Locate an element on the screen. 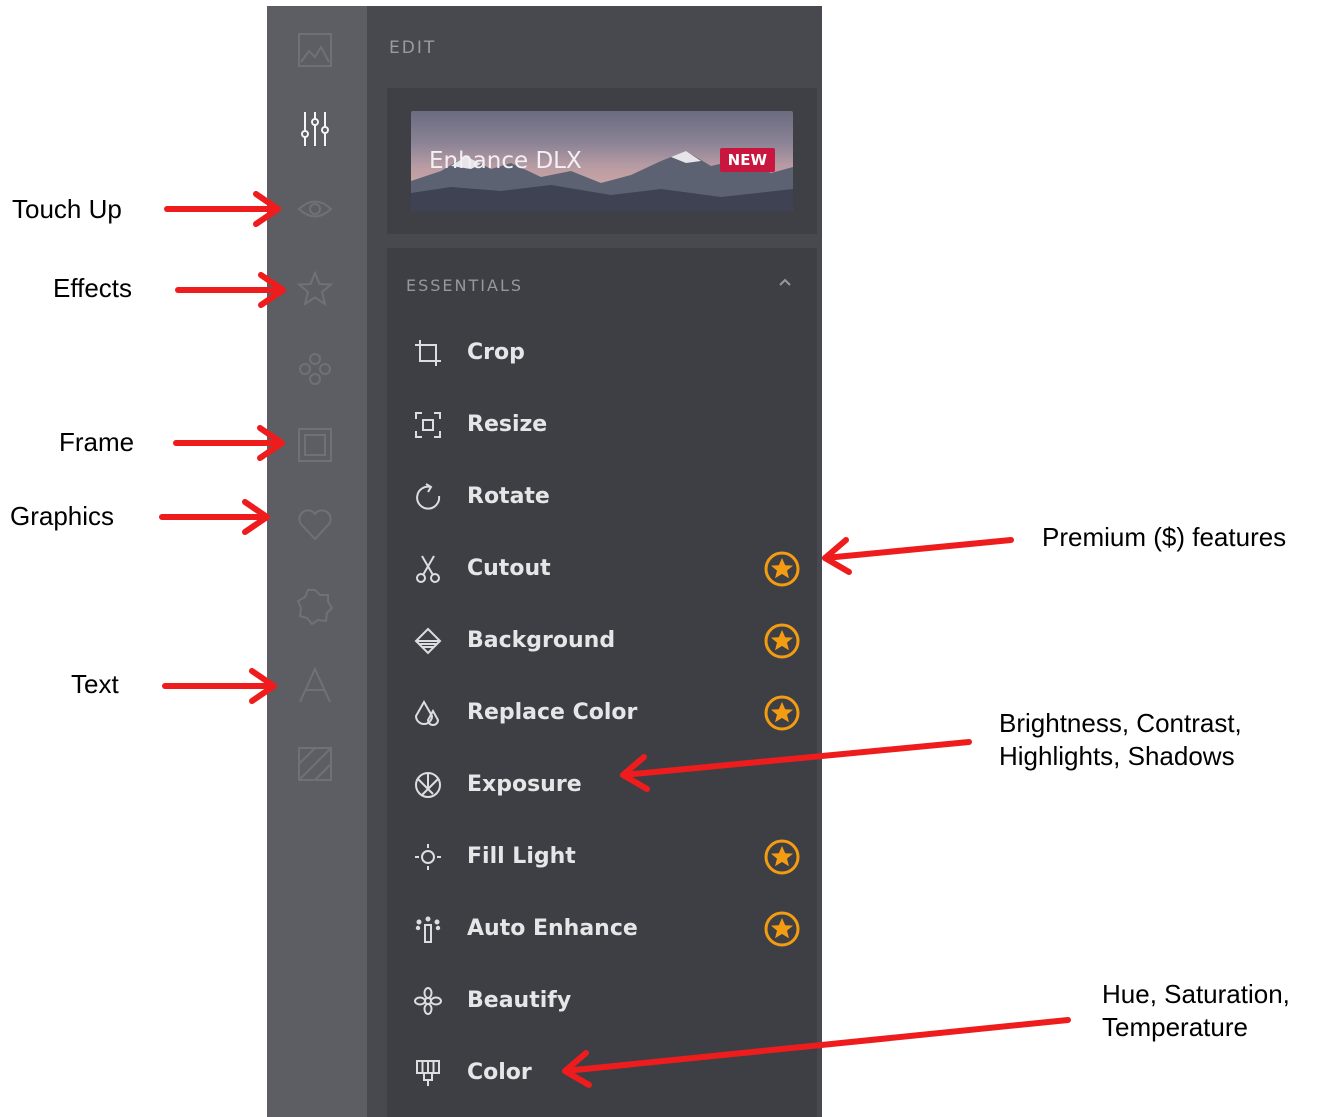  arrow-effects is located at coordinates (230, 290).